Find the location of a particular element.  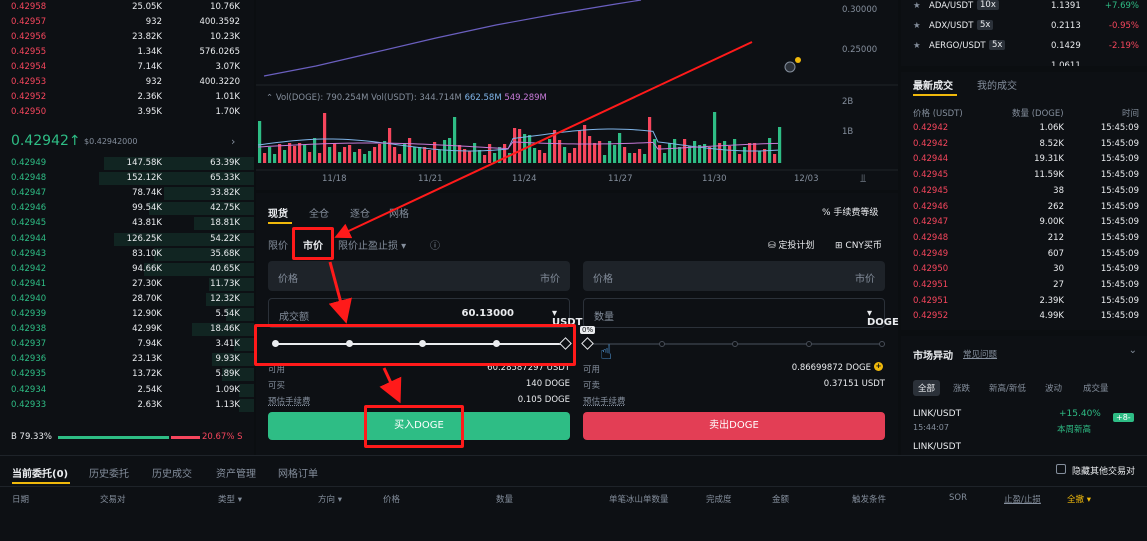

annotation-box-slider is located at coordinates (415, 345).